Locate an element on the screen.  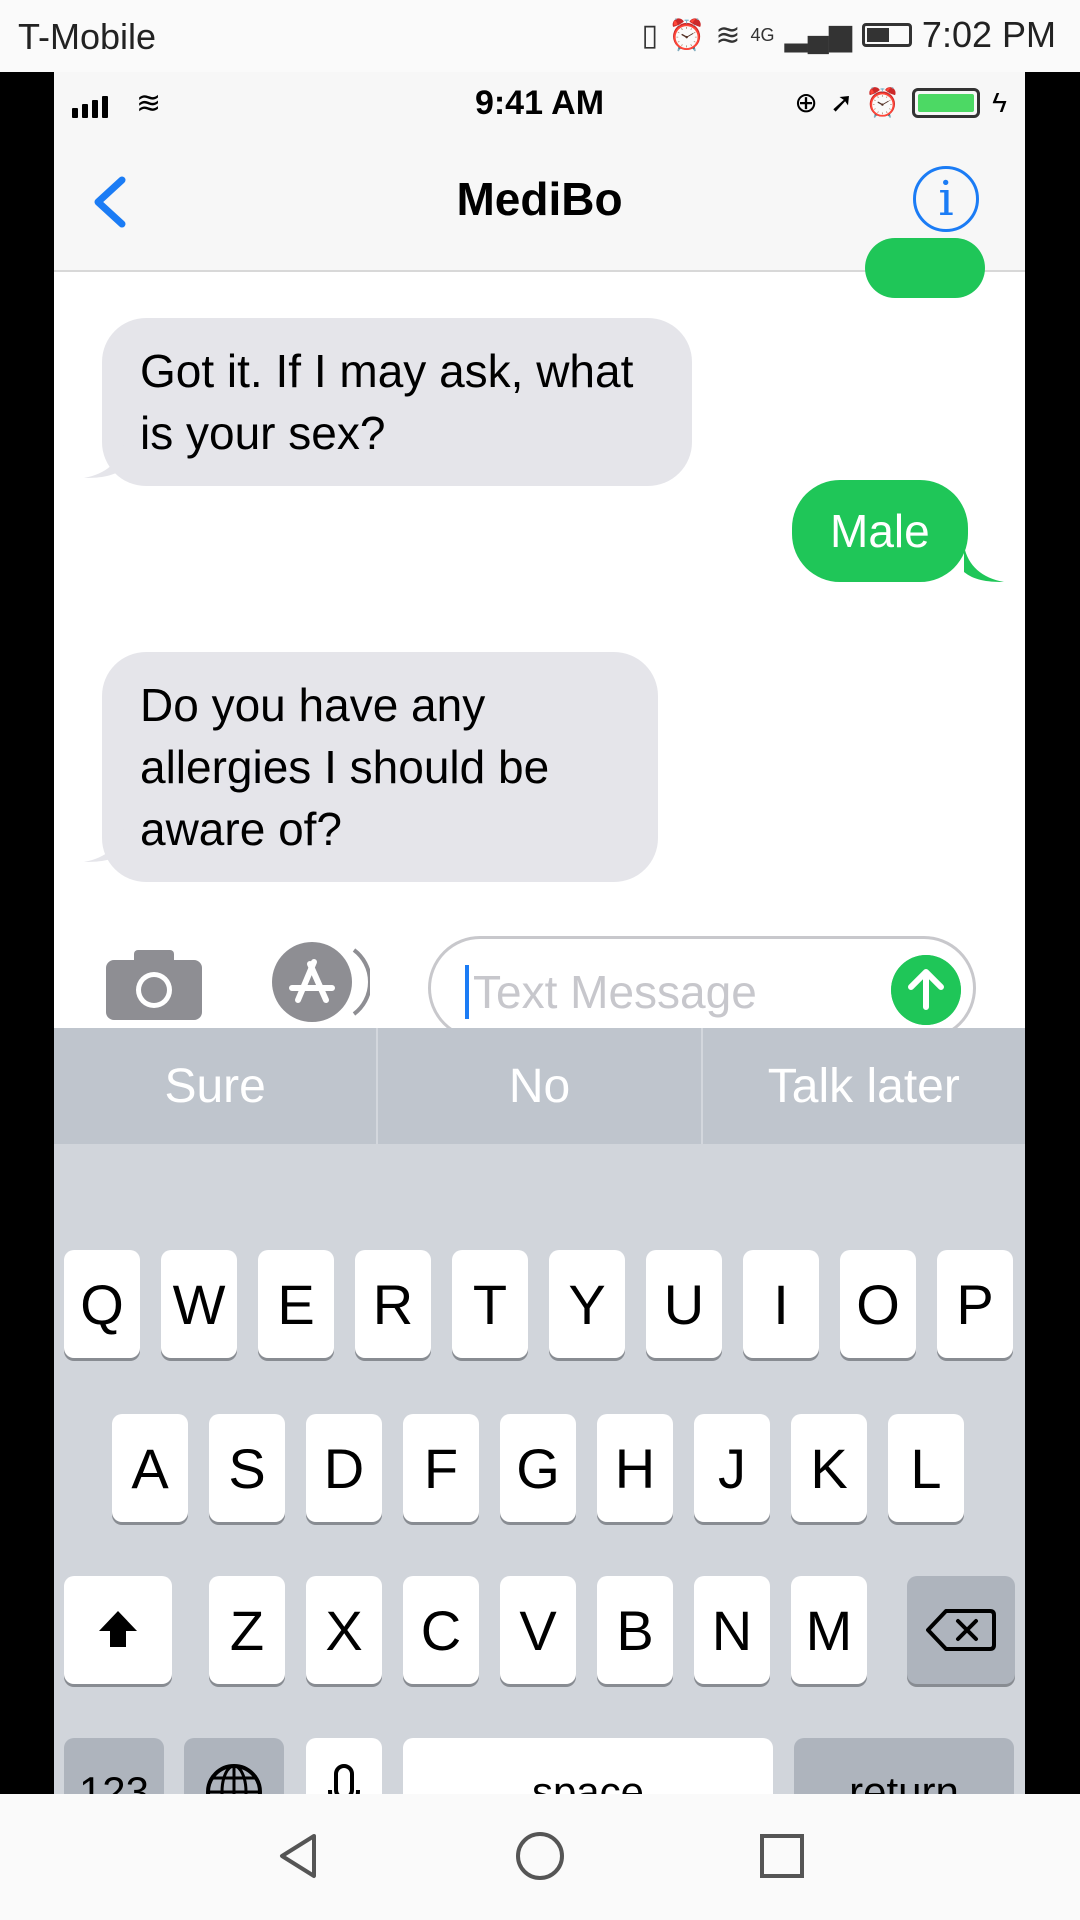
key-x: X is located at coordinates (344, 1630).